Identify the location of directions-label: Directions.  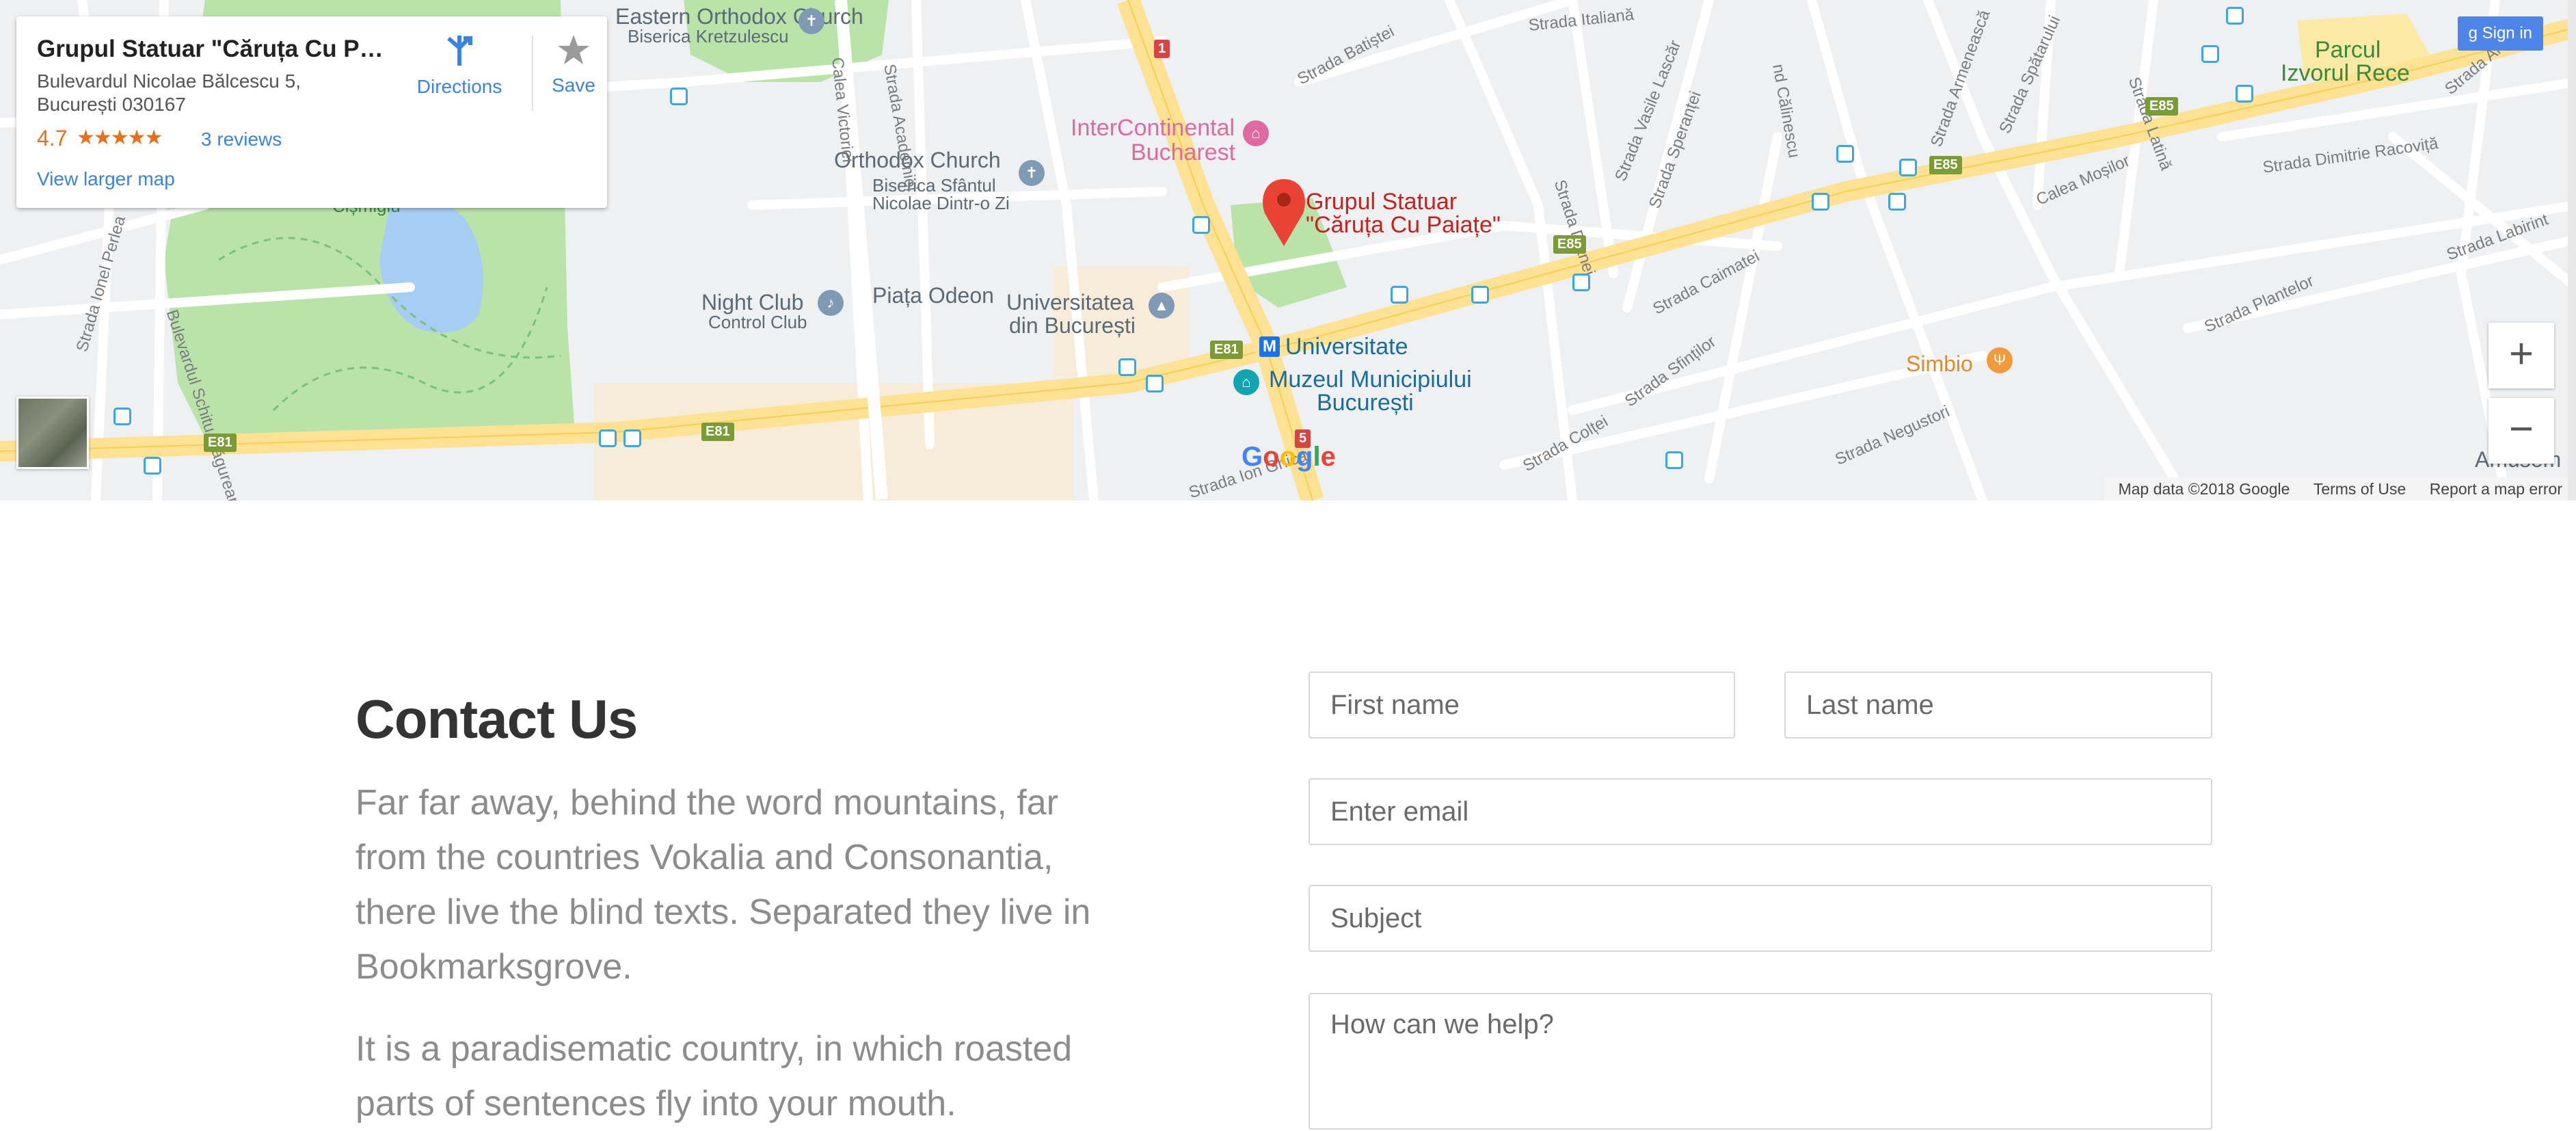
(459, 87).